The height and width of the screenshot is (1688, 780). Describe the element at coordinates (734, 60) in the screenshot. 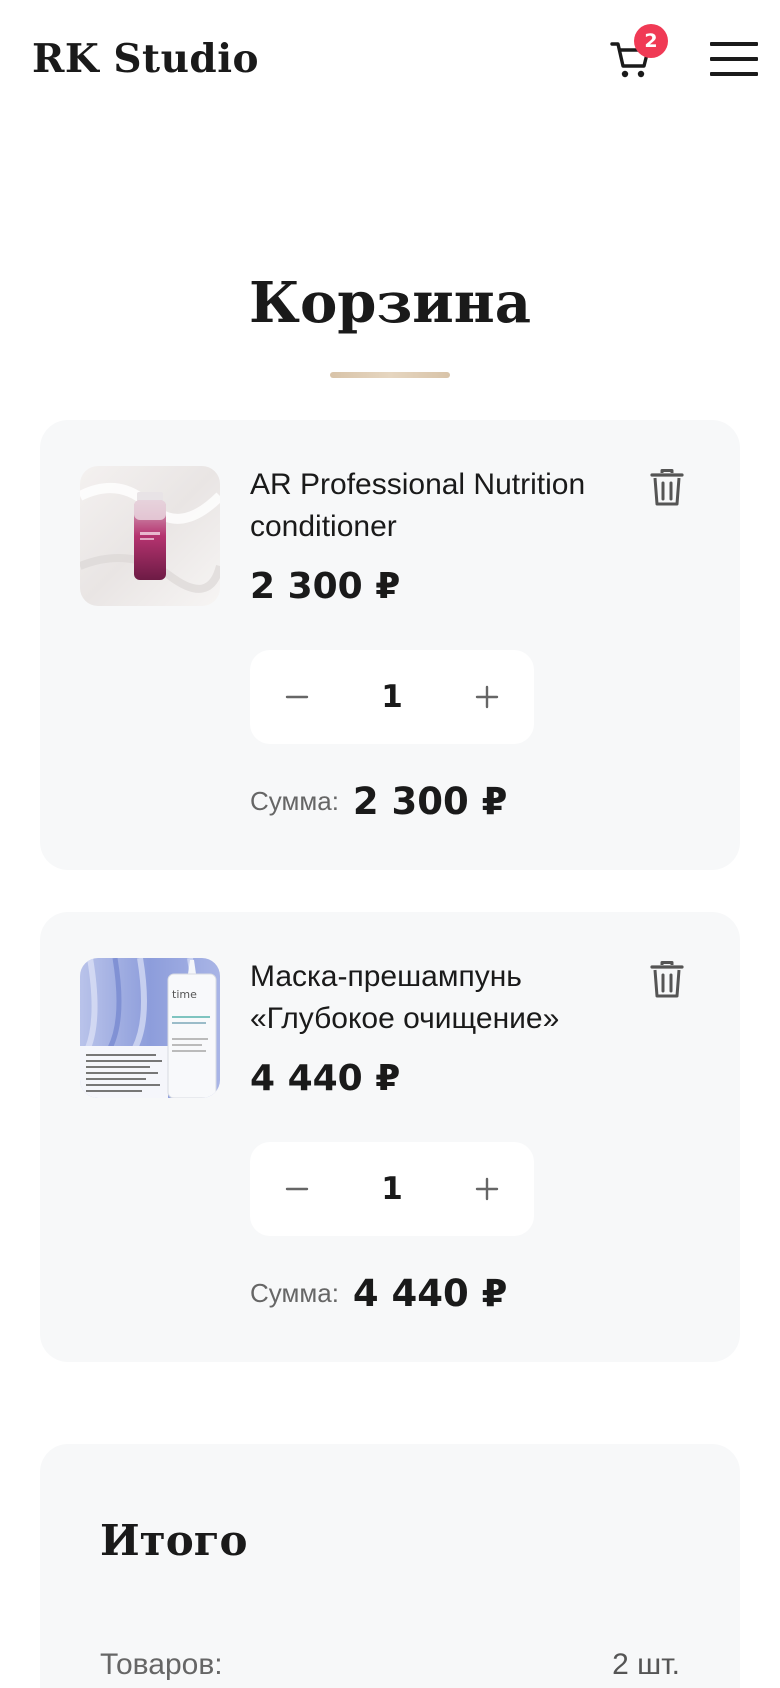

I see `hamburger-menu-icon` at that location.